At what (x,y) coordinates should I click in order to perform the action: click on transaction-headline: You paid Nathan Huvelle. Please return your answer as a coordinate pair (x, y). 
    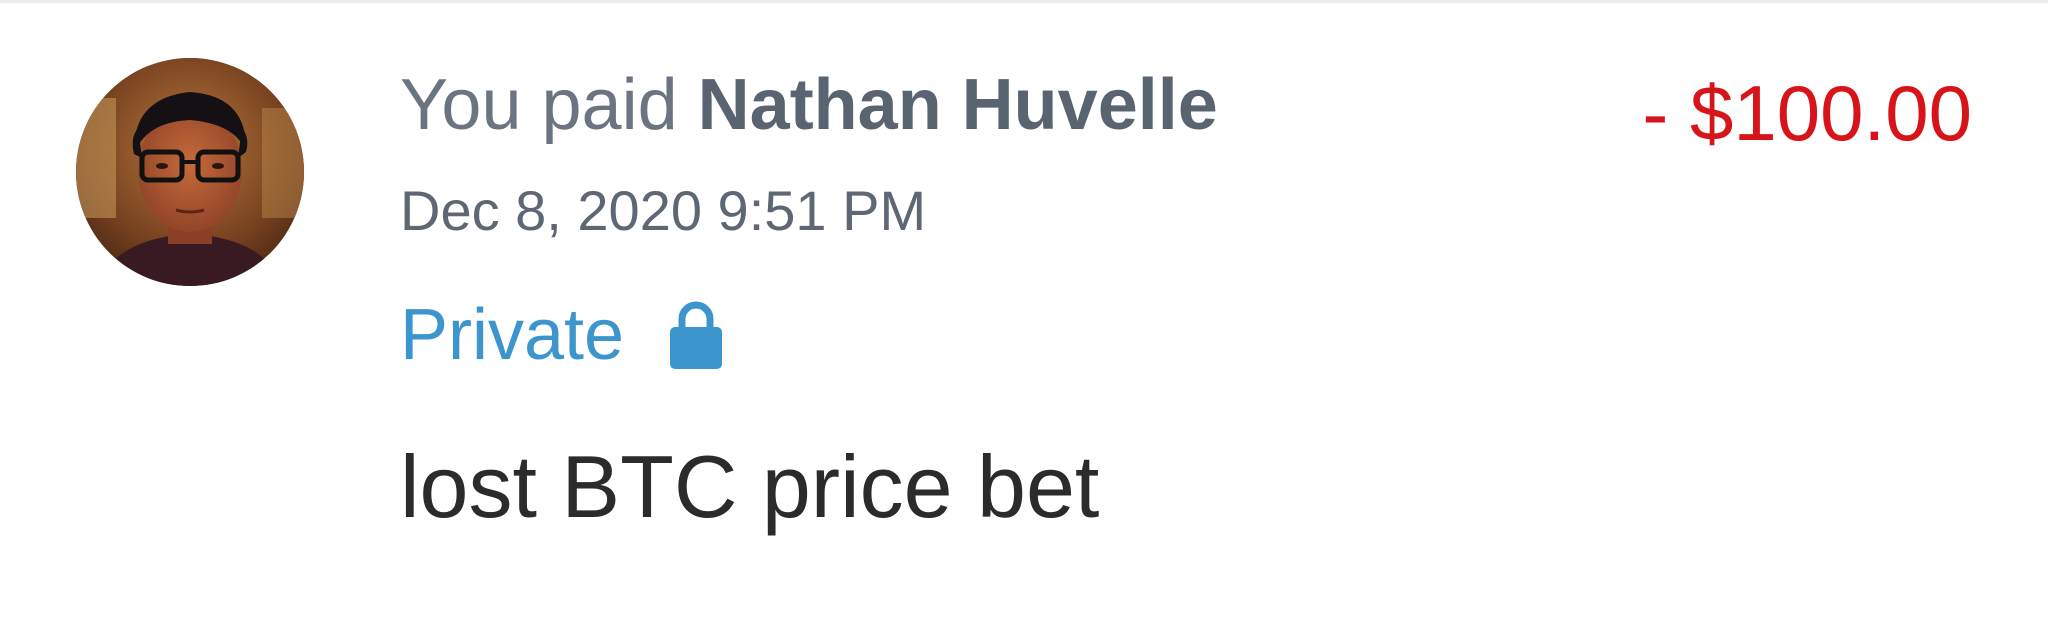
    Looking at the image, I should click on (809, 105).